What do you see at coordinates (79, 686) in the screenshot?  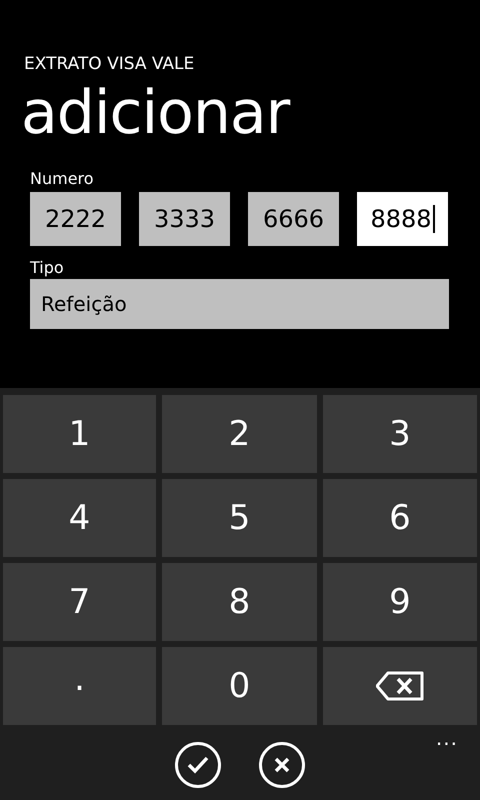 I see `key: .` at bounding box center [79, 686].